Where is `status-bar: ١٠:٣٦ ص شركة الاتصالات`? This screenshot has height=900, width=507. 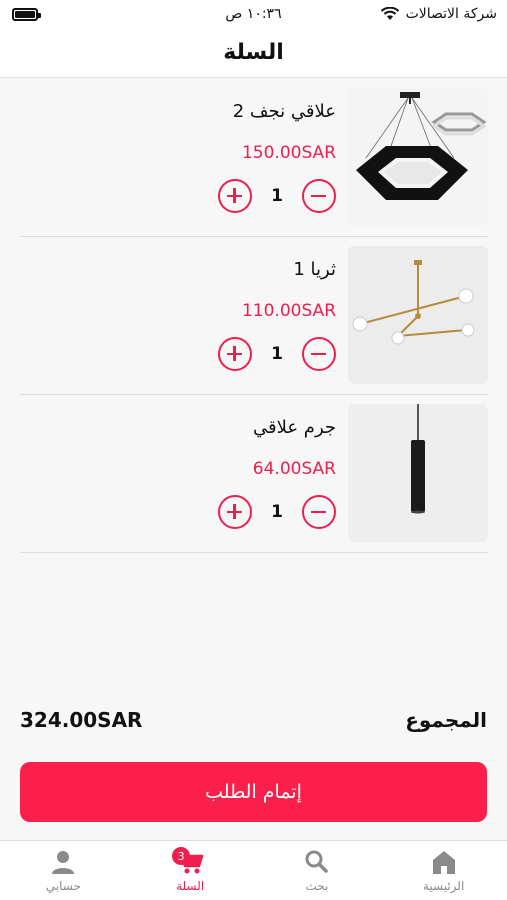 status-bar: ١٠:٣٦ ص شركة الاتصالات is located at coordinates (253, 14).